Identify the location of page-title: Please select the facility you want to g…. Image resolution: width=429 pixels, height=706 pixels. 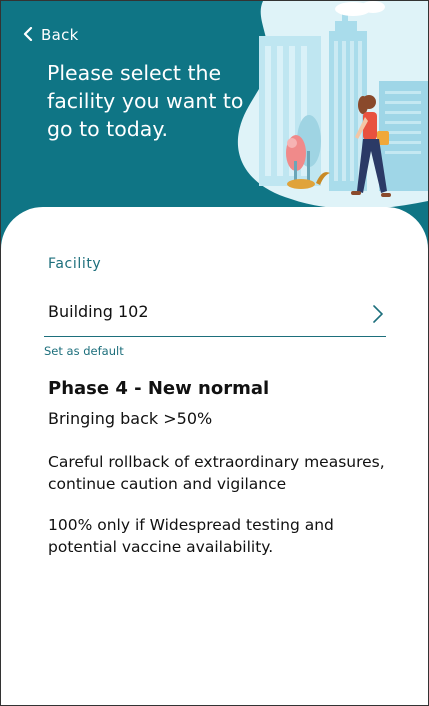
(145, 101).